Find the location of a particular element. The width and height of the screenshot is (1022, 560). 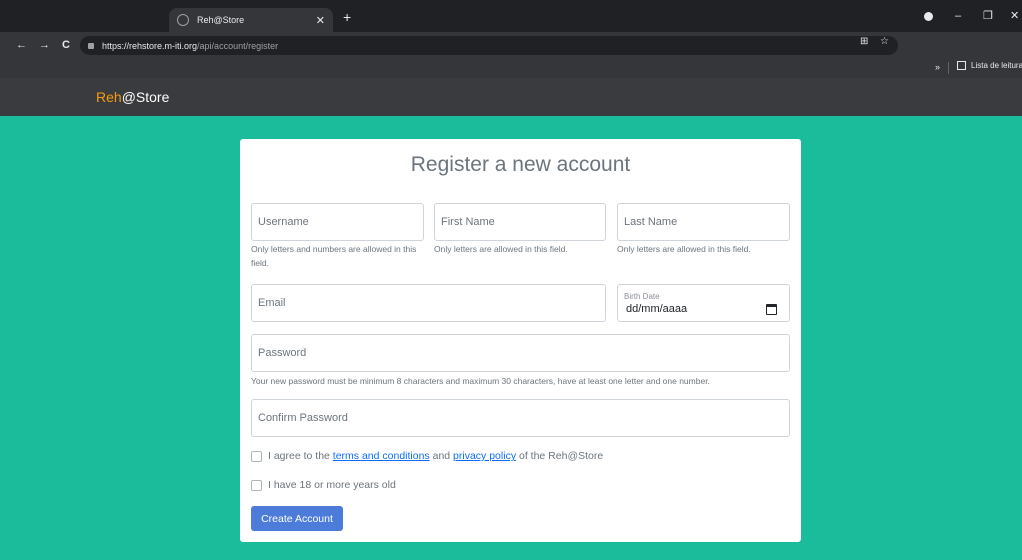

tab-title: Reh@Store is located at coordinates (221, 20).